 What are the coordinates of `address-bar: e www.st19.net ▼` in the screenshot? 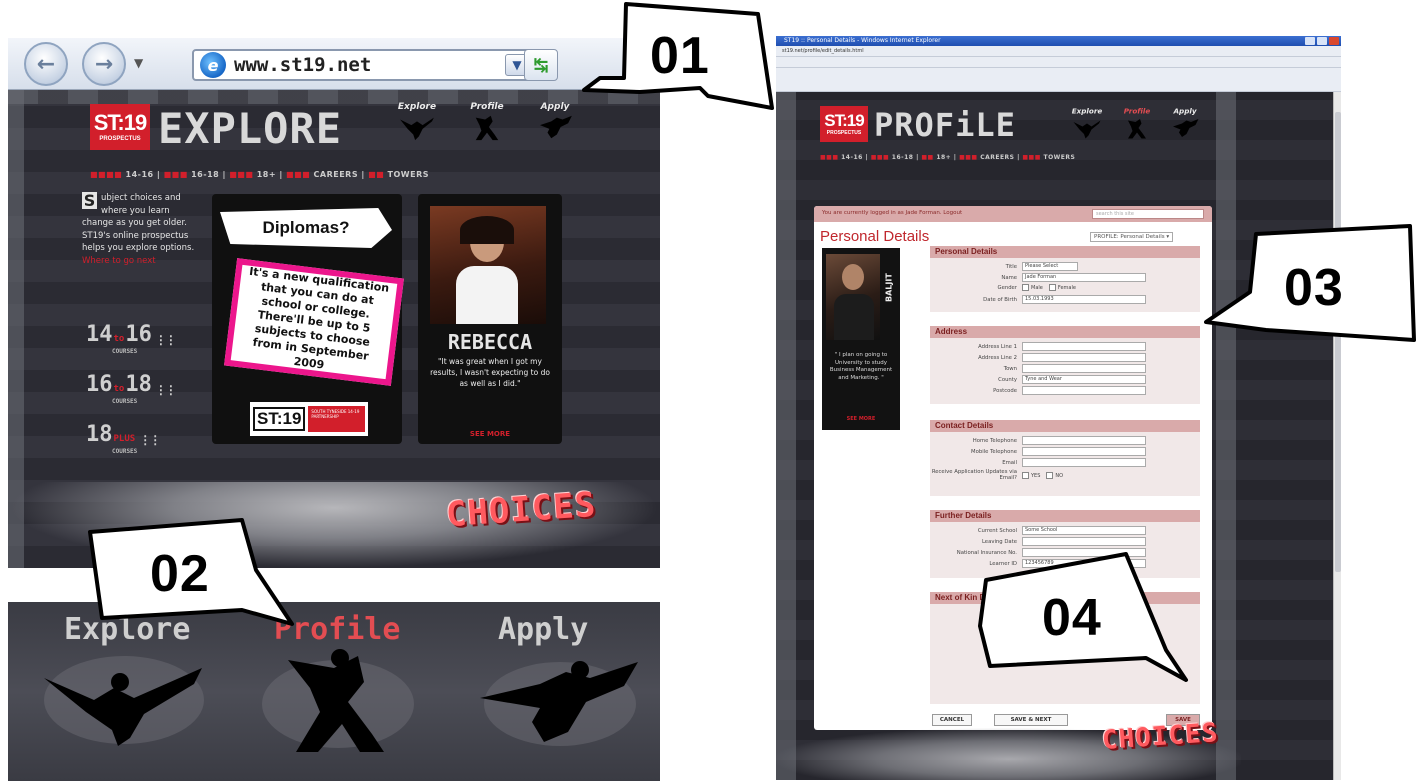 It's located at (363, 65).